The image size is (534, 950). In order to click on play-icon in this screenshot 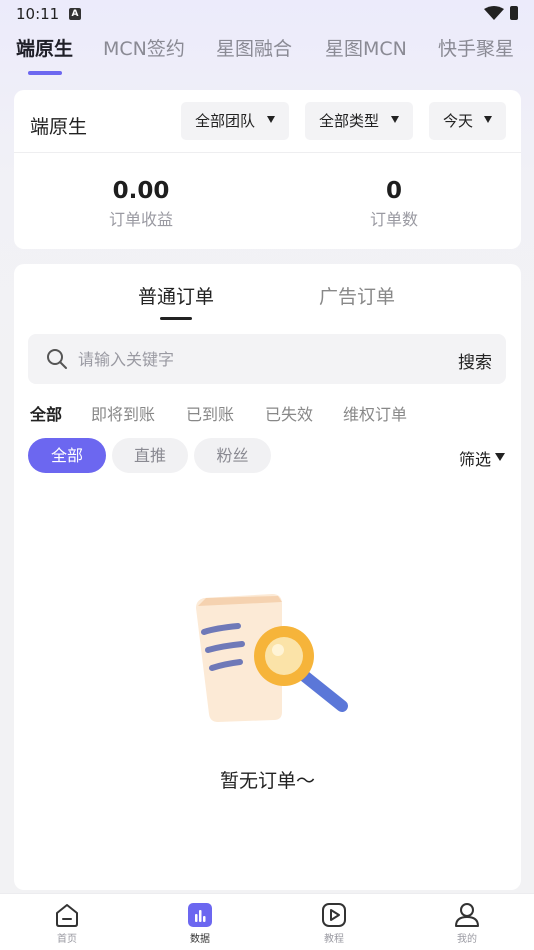, I will do `click(334, 915)`.